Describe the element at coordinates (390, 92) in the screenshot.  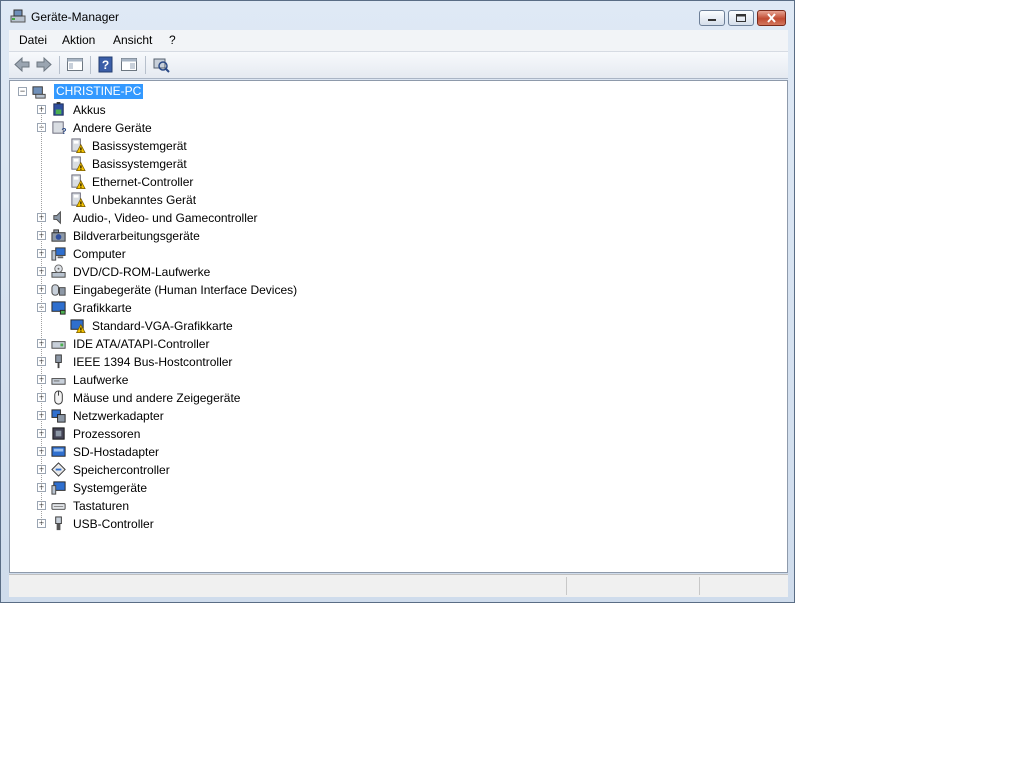
I see `tree-root-computer: − CHRISTINE-PC` at that location.